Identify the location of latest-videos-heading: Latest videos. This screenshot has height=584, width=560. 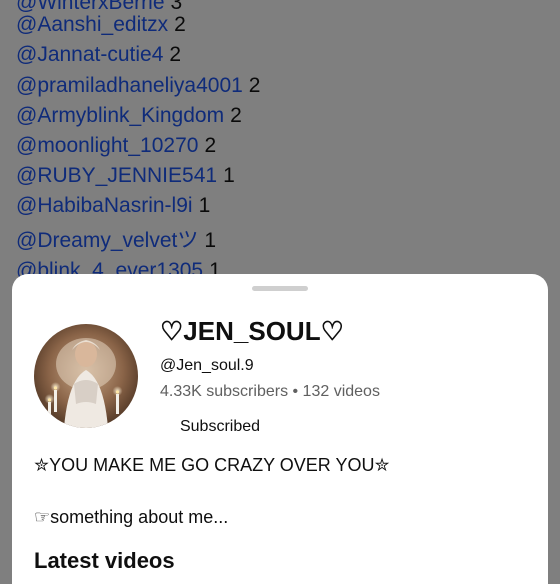
(104, 560).